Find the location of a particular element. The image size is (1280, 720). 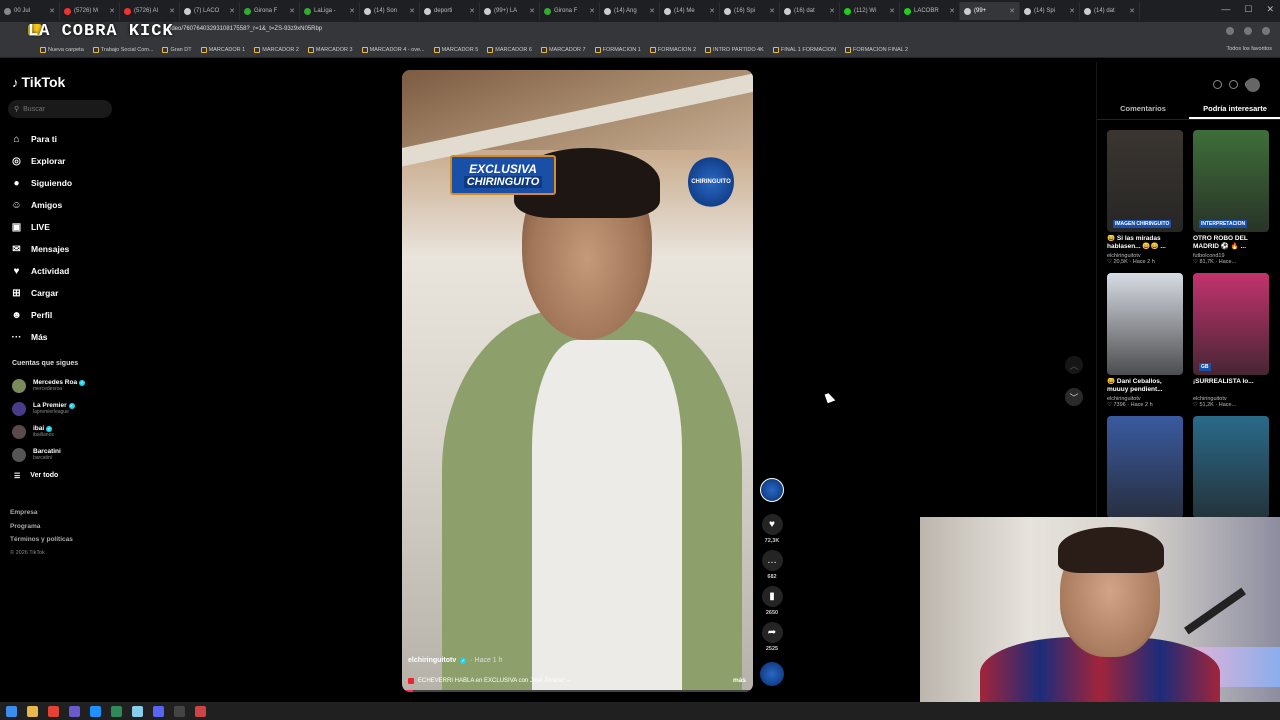

video-progress-bar is located at coordinates (577, 691).